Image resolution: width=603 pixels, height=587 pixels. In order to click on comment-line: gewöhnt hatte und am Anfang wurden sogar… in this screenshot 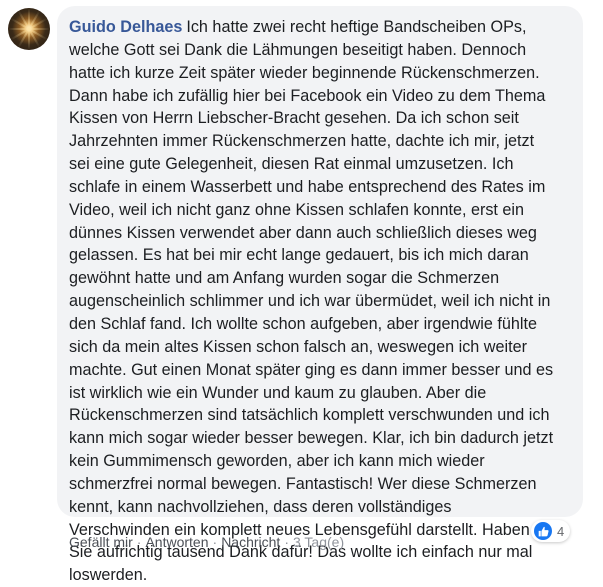, I will do `click(284, 278)`.